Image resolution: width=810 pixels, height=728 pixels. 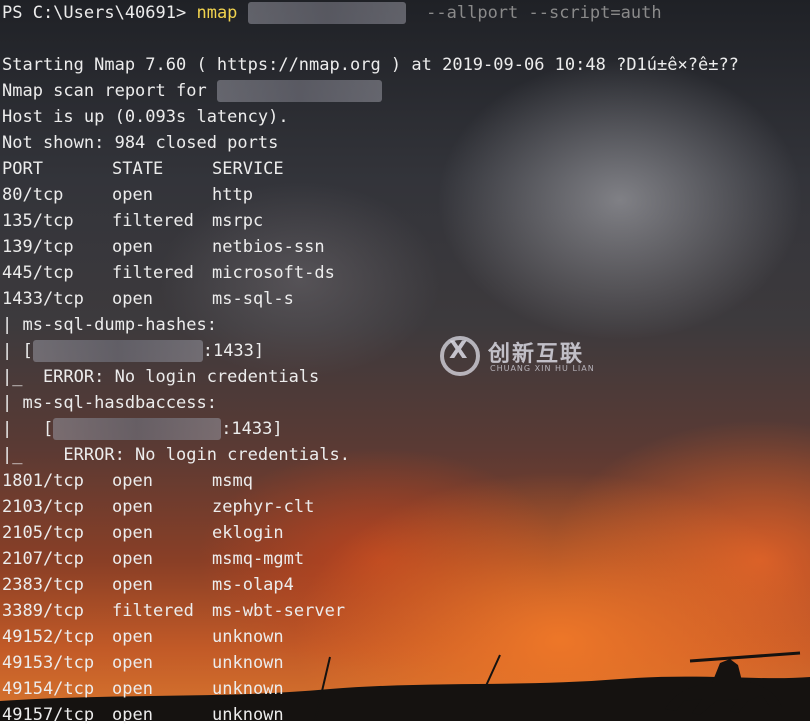 What do you see at coordinates (43, 611) in the screenshot?
I see `port-cell: 3389/tcp` at bounding box center [43, 611].